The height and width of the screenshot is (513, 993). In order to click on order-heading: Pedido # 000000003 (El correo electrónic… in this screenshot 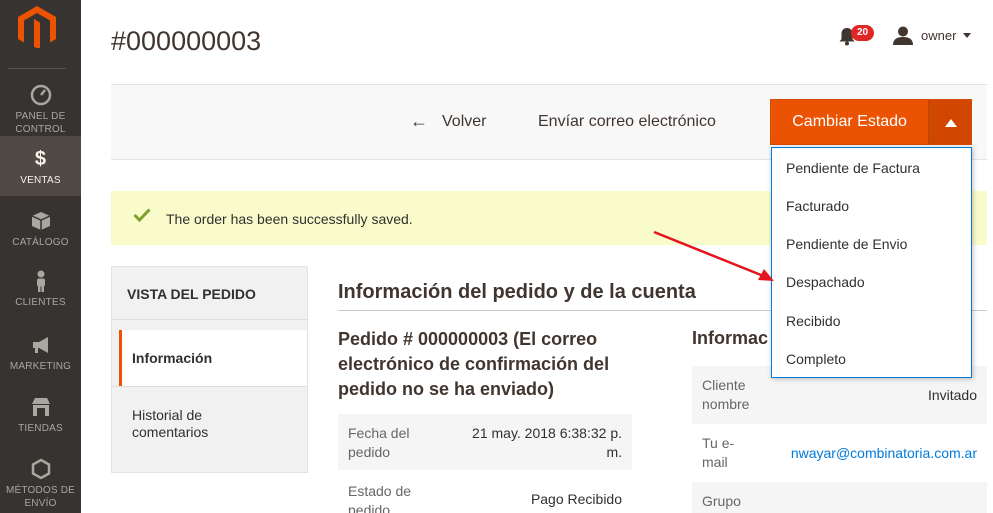, I will do `click(474, 364)`.